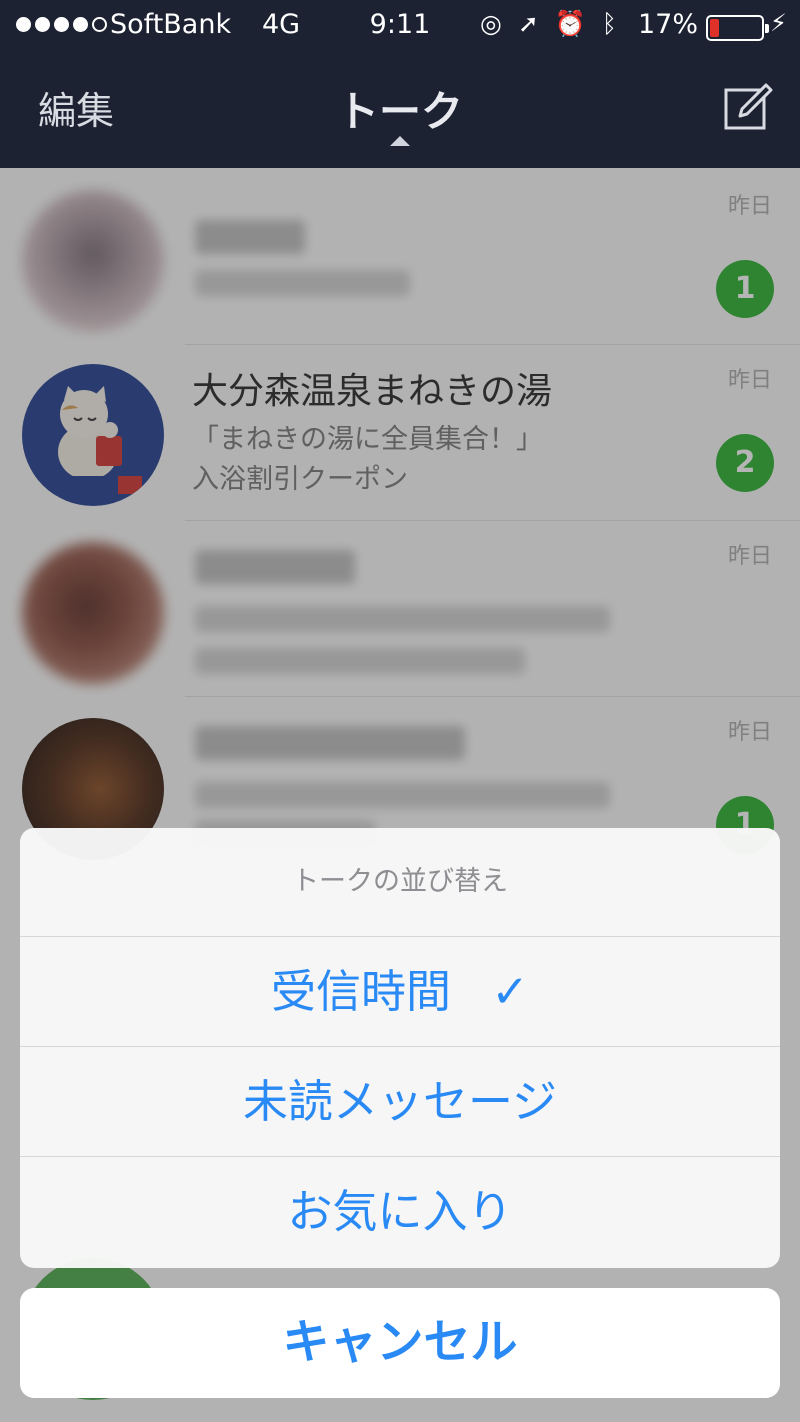 The width and height of the screenshot is (800, 1422). I want to click on sort-option-favorites: お気に入り, so click(400, 1211).